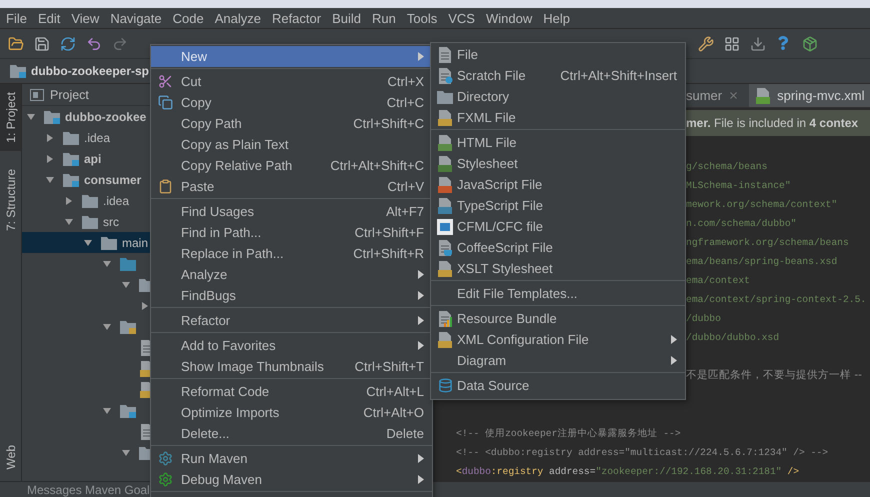 The image size is (870, 497). Describe the element at coordinates (86, 242) in the screenshot. I see `tree-row: main` at that location.